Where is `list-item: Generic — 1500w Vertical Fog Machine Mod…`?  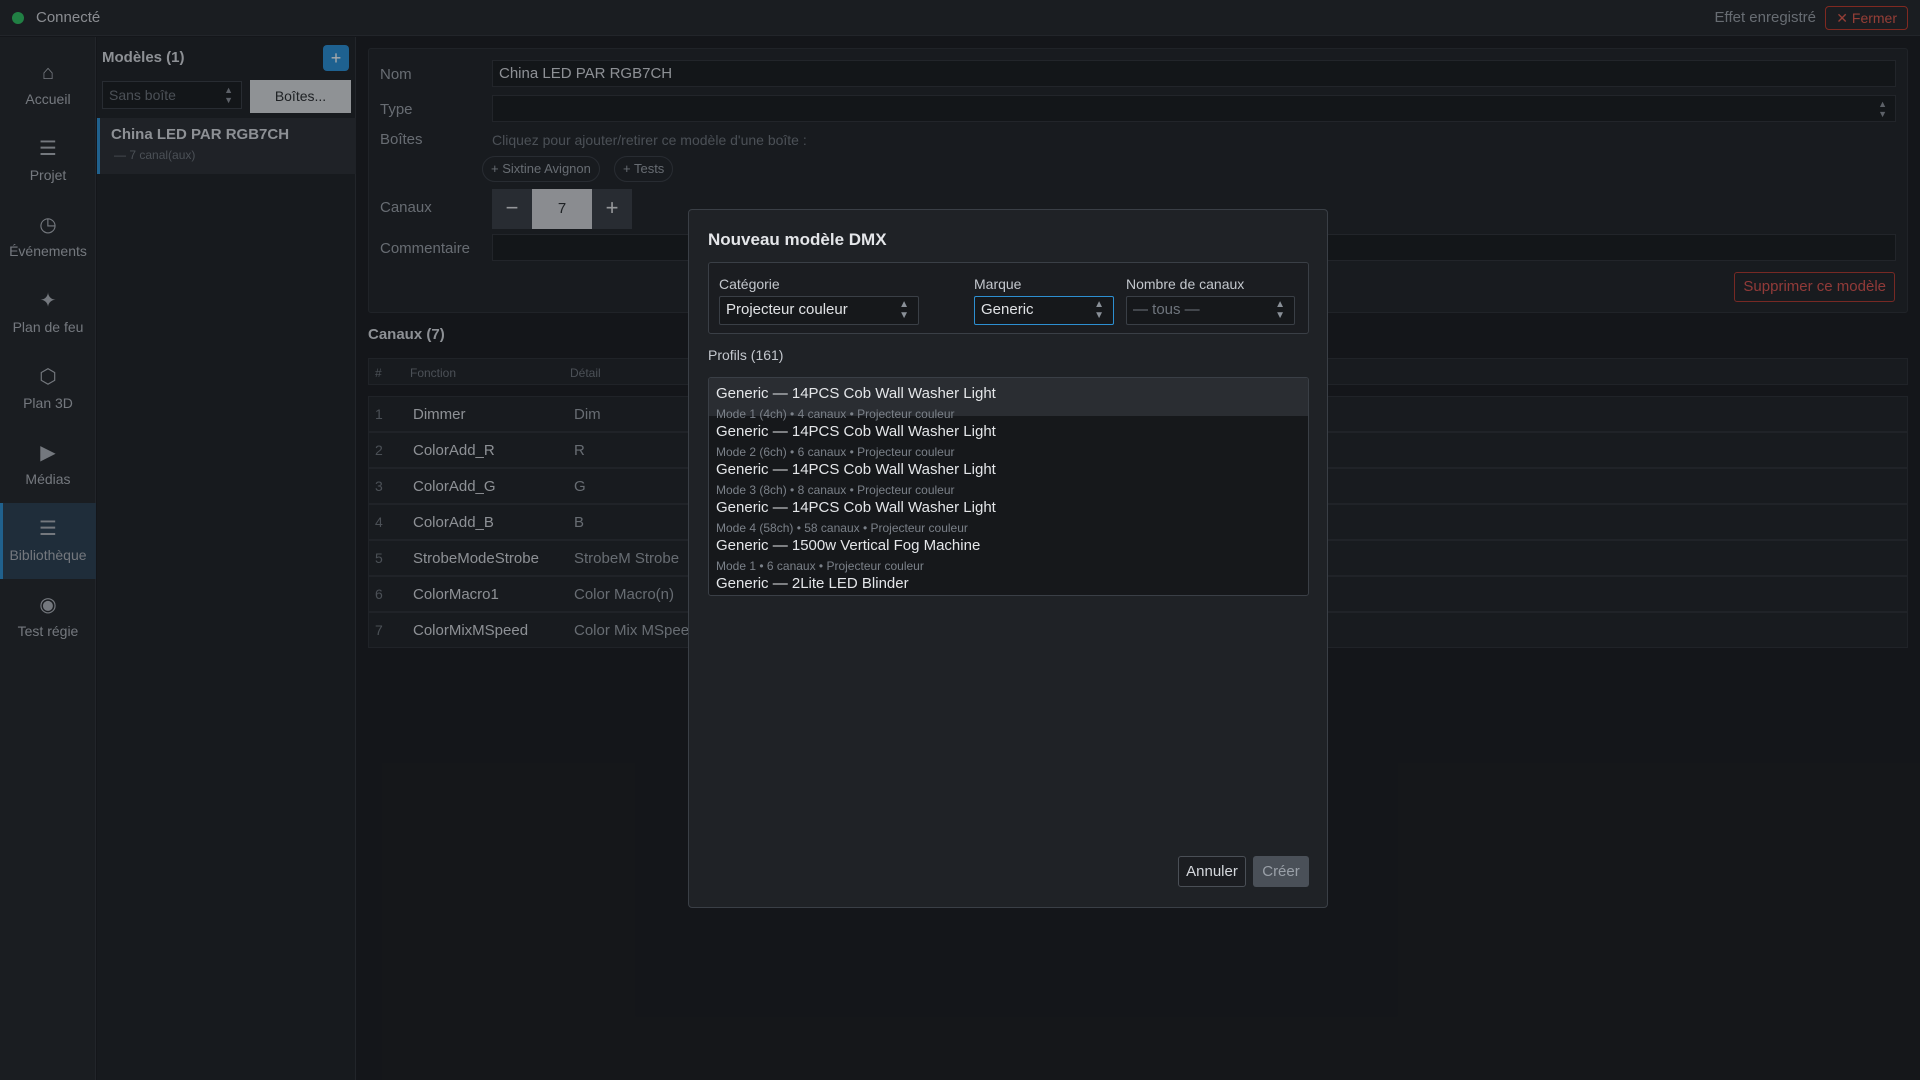
list-item: Generic — 1500w Vertical Fog Machine Mod… is located at coordinates (1008, 551).